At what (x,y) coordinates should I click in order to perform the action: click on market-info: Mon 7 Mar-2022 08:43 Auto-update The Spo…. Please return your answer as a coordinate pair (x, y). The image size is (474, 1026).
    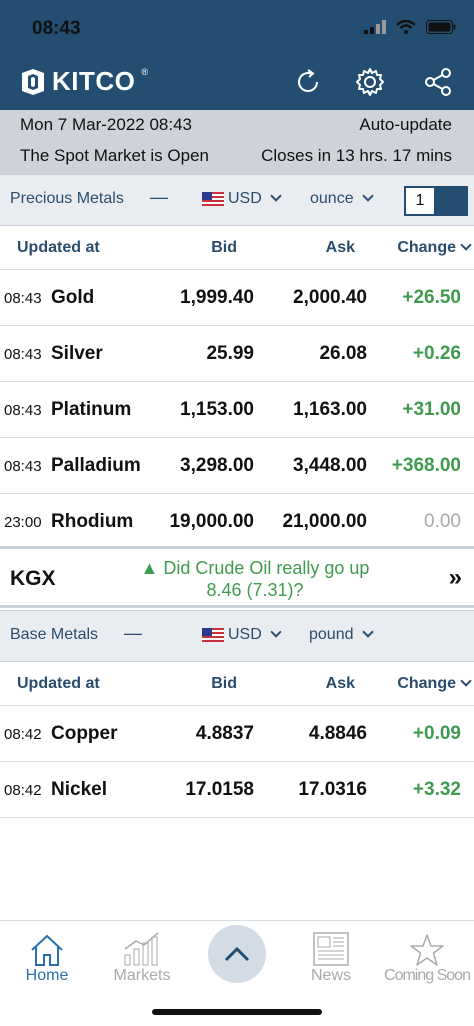
    Looking at the image, I should click on (237, 142).